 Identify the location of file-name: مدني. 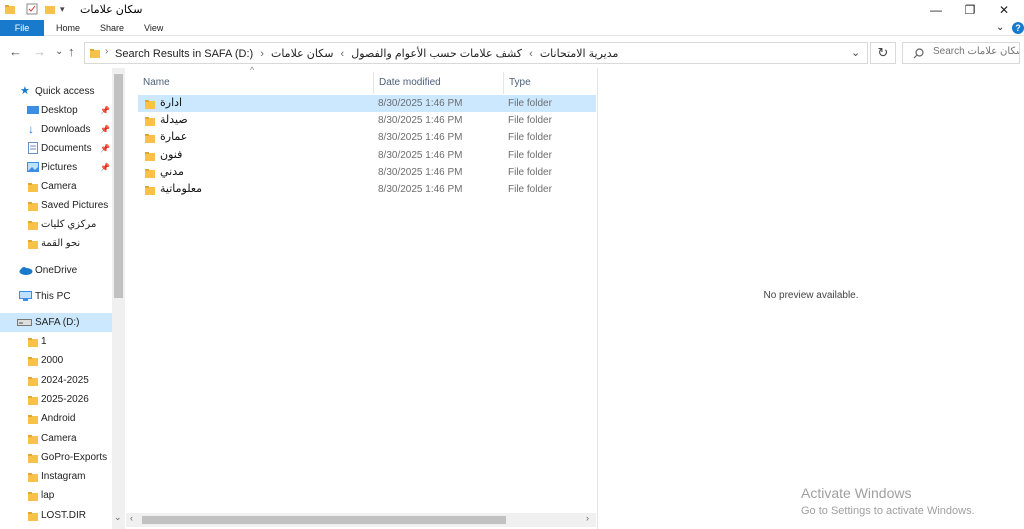
(172, 171).